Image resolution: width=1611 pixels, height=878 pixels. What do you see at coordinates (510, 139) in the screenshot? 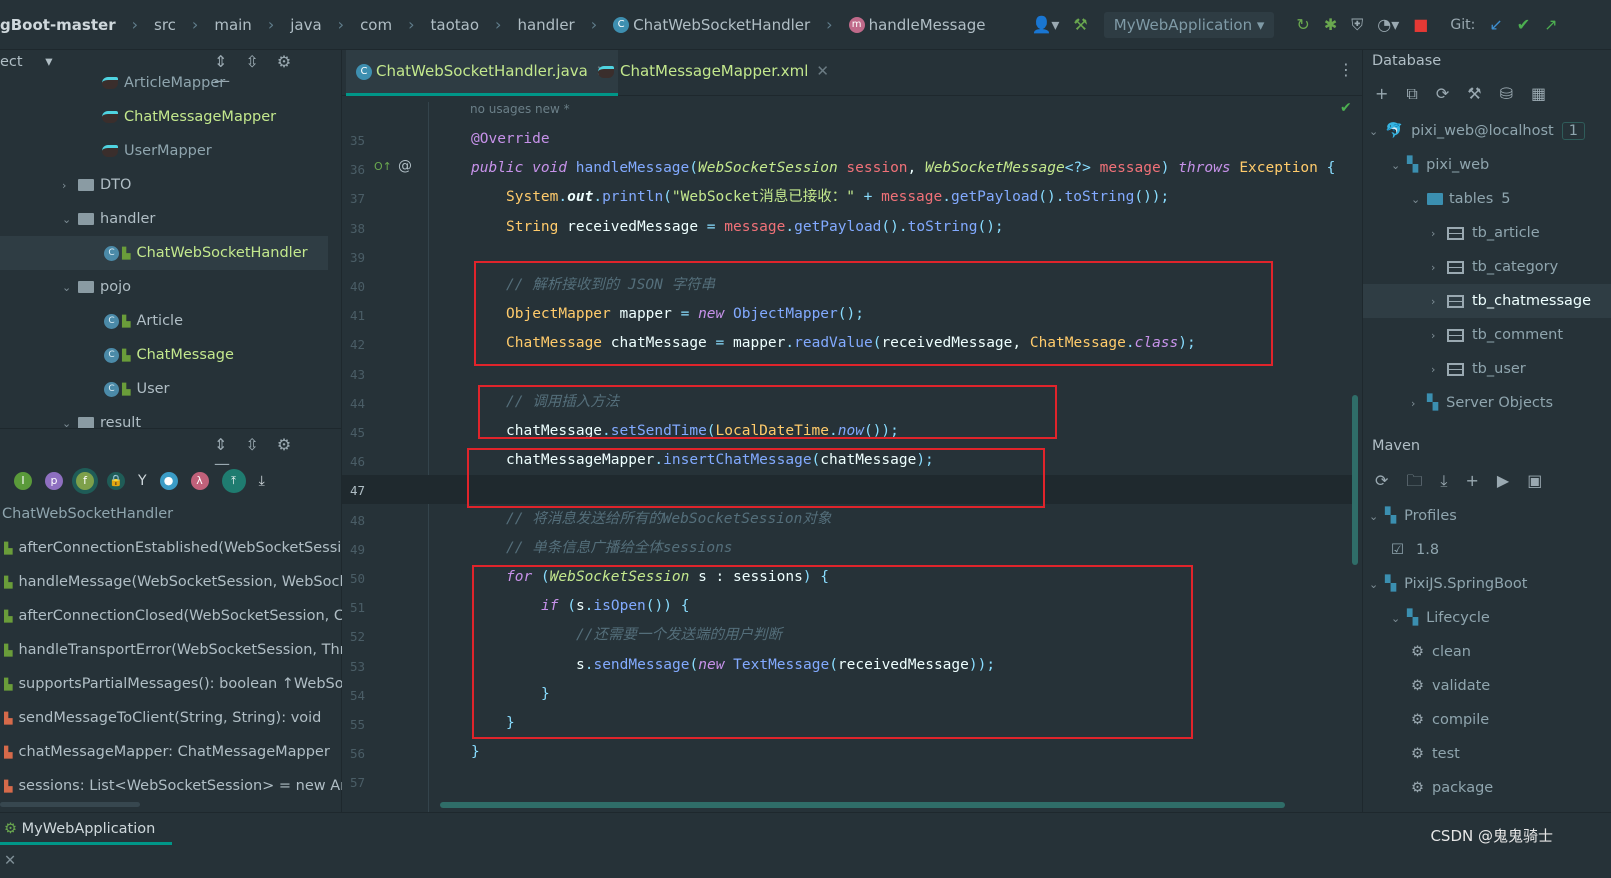
I see `code-line: @Override` at bounding box center [510, 139].